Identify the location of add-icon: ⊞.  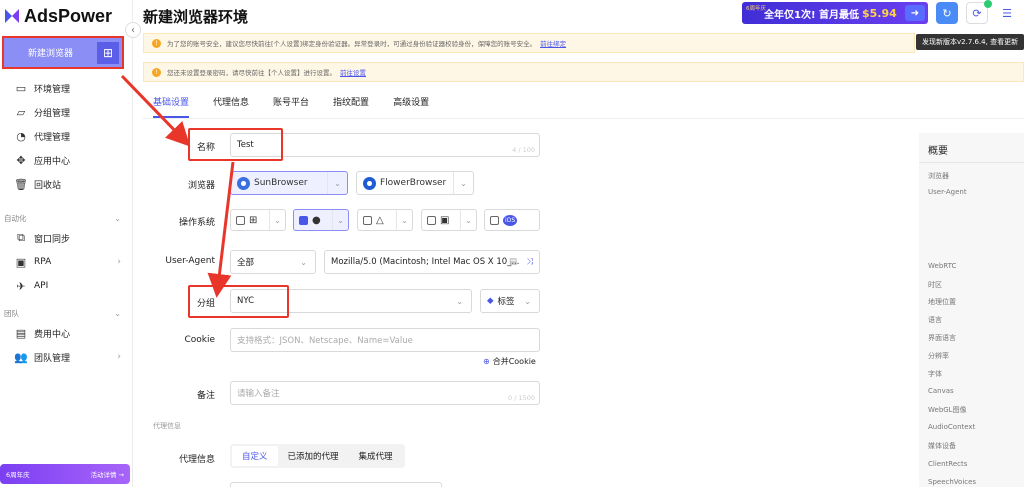
(108, 52).